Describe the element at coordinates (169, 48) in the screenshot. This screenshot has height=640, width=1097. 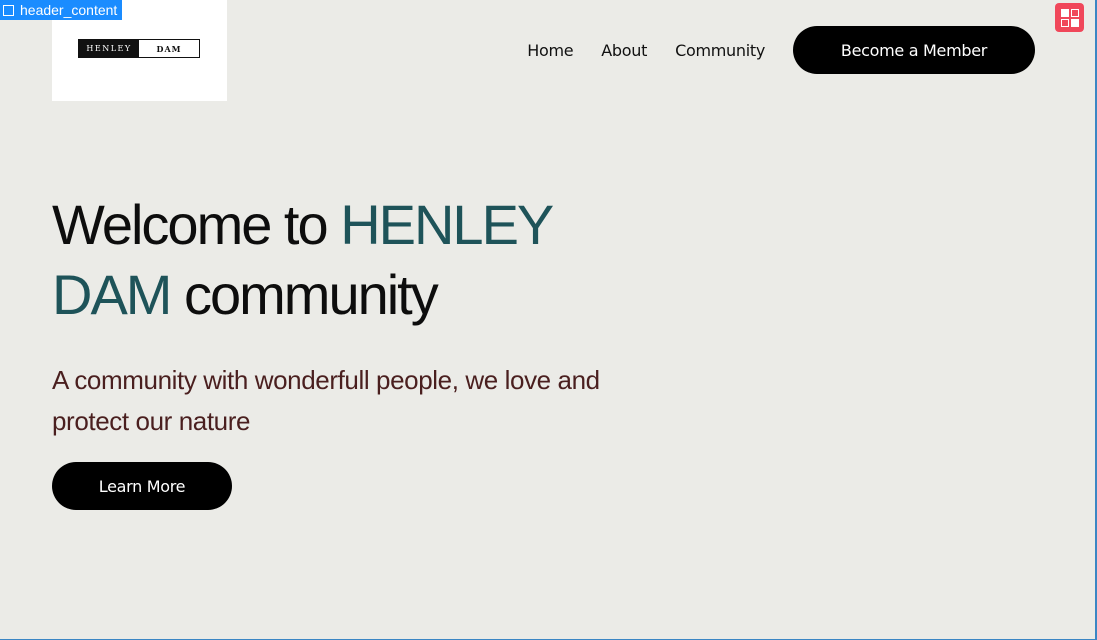
I see `logo-right-text: DAM` at that location.